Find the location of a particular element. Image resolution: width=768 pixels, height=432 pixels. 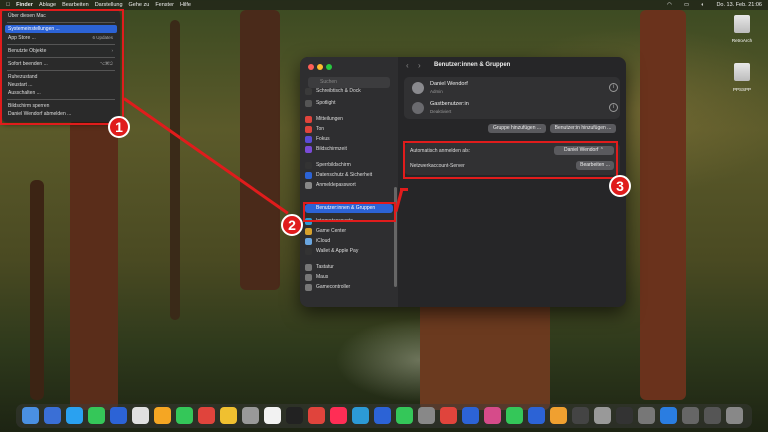

close-window-icon is located at coordinates (311, 67).